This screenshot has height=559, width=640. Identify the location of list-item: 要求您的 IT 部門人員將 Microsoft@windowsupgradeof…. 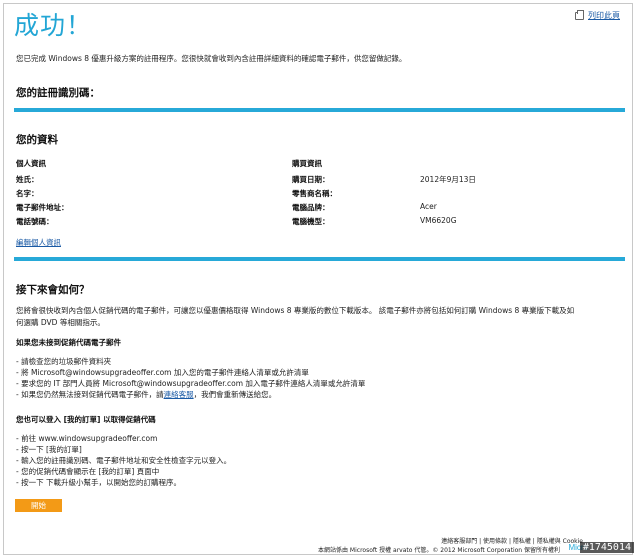
(190, 383).